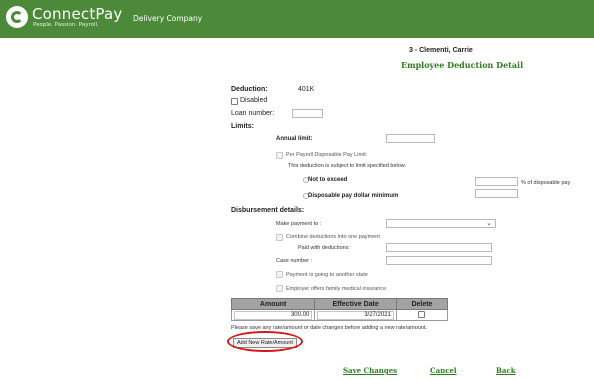  I want to click on delete-header: Delete, so click(422, 304).